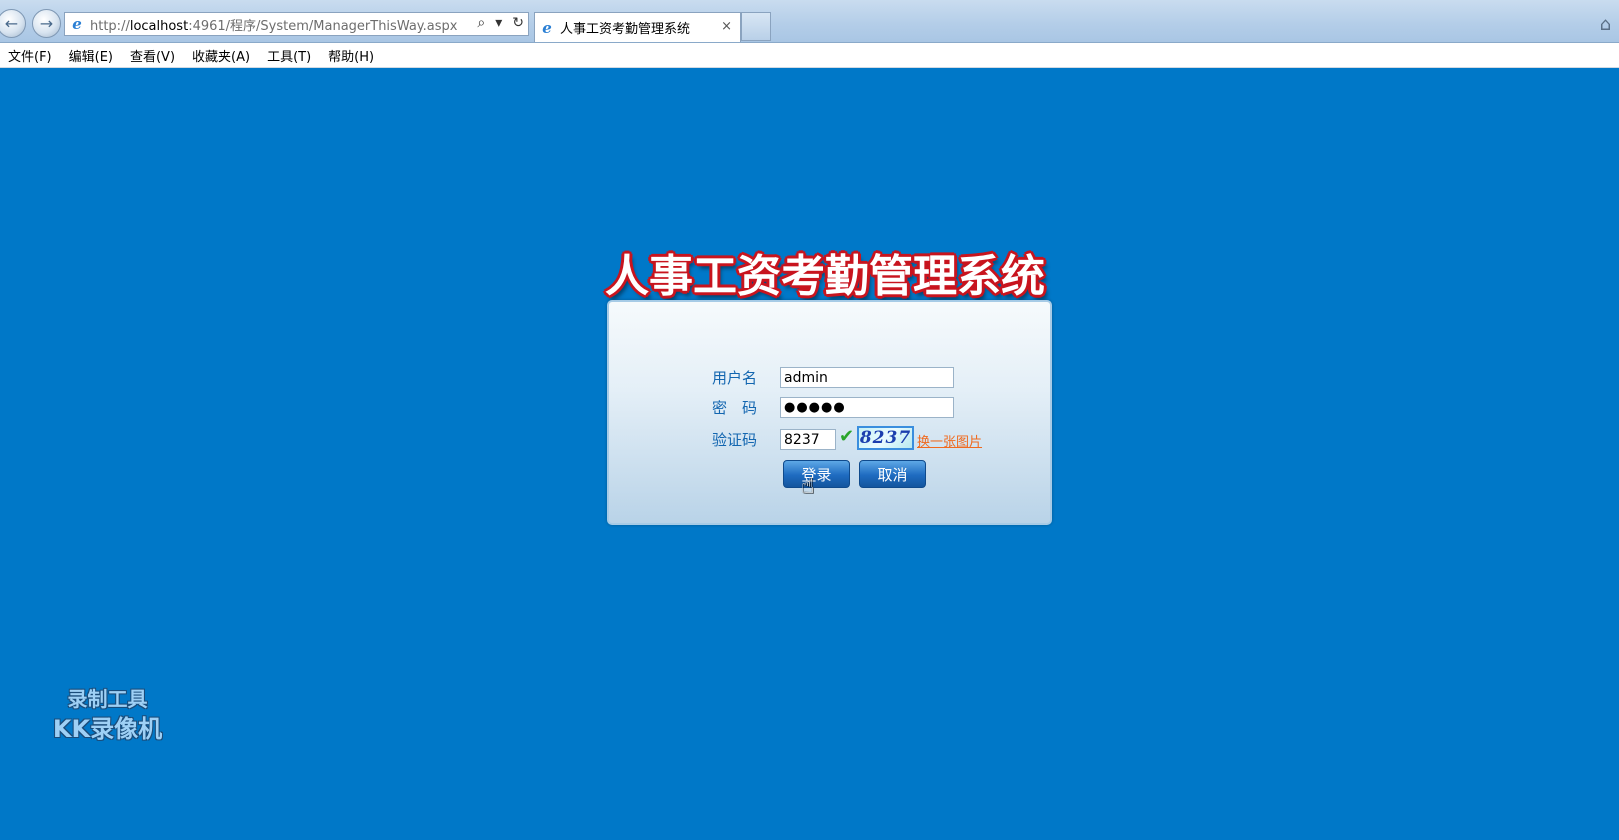 The image size is (1619, 840). I want to click on refresh-captcha-link: 换一张图片, so click(949, 440).